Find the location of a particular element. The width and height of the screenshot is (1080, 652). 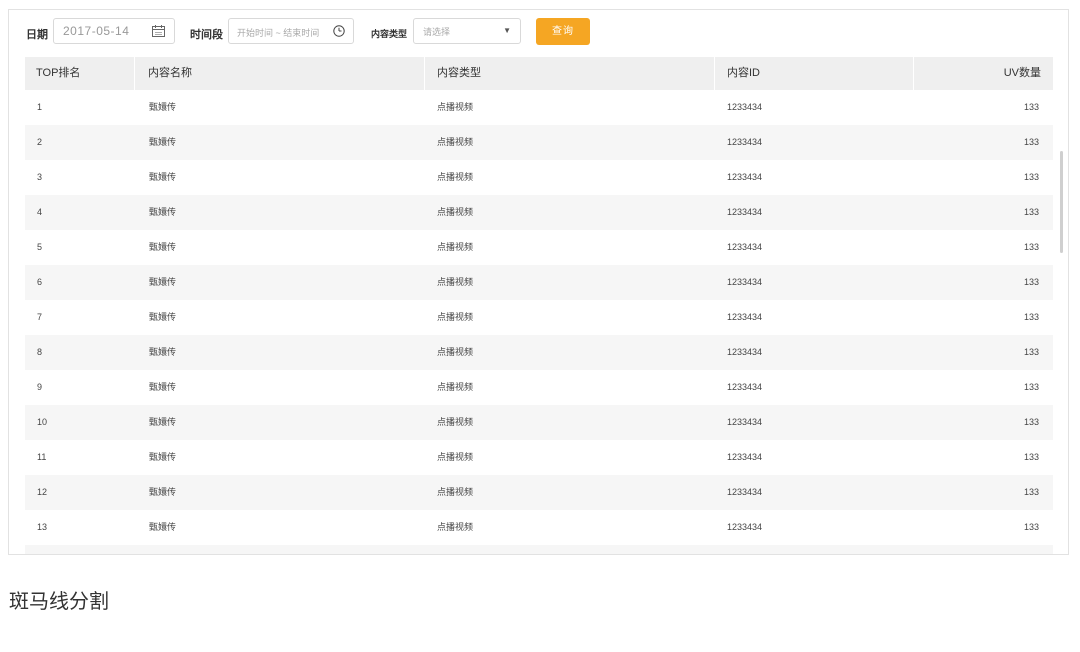

column-header-type: 内容类型 is located at coordinates (459, 73).